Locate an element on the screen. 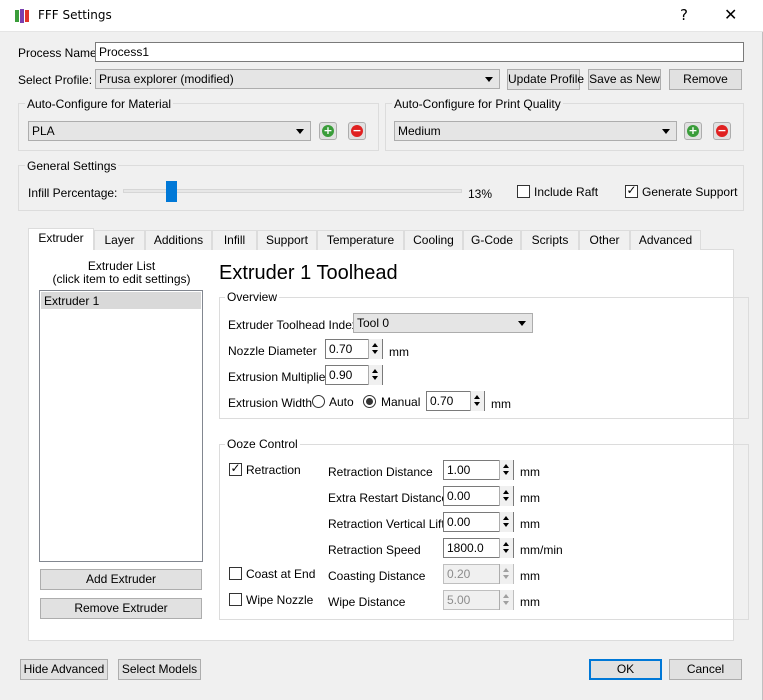 Image resolution: width=763 pixels, height=700 pixels. tab-cooling: Cooling is located at coordinates (433, 240).